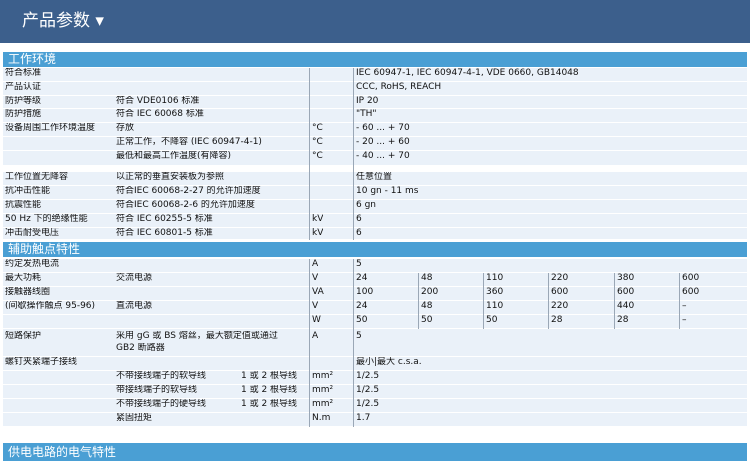 Image resolution: width=750 pixels, height=464 pixels. What do you see at coordinates (125, 128) in the screenshot?
I see `cell-desc: 存放` at bounding box center [125, 128].